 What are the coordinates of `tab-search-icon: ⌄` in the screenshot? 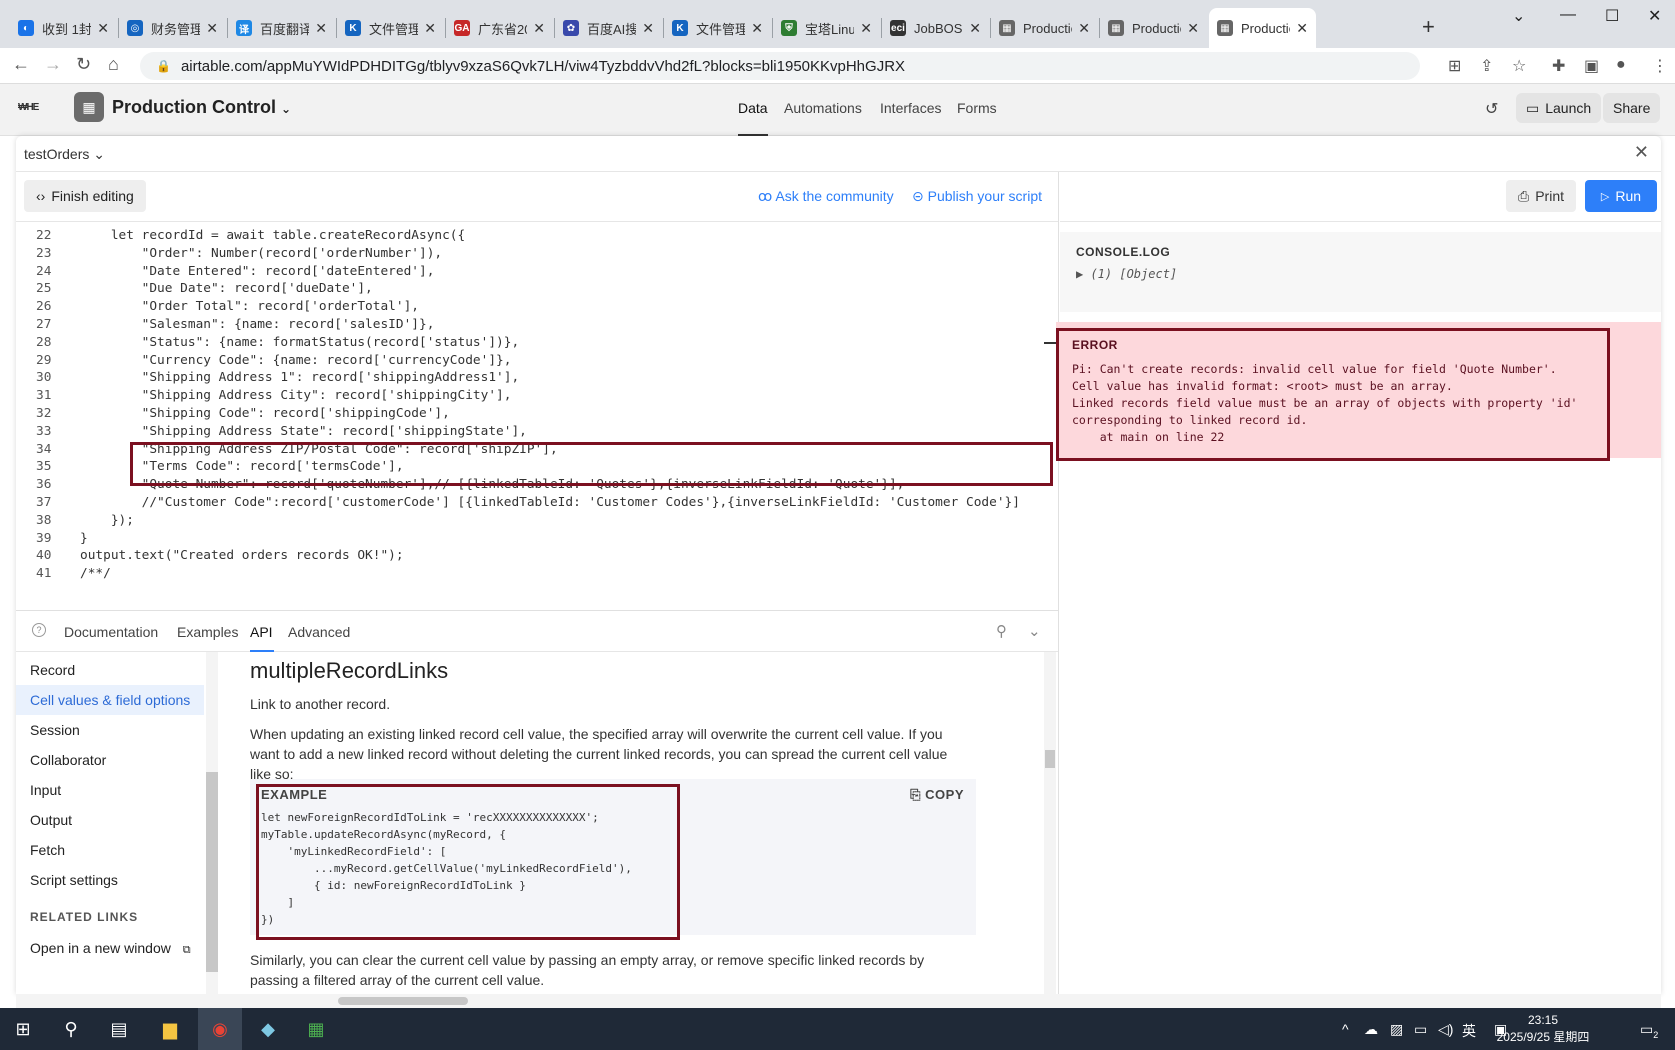 It's located at (1518, 16).